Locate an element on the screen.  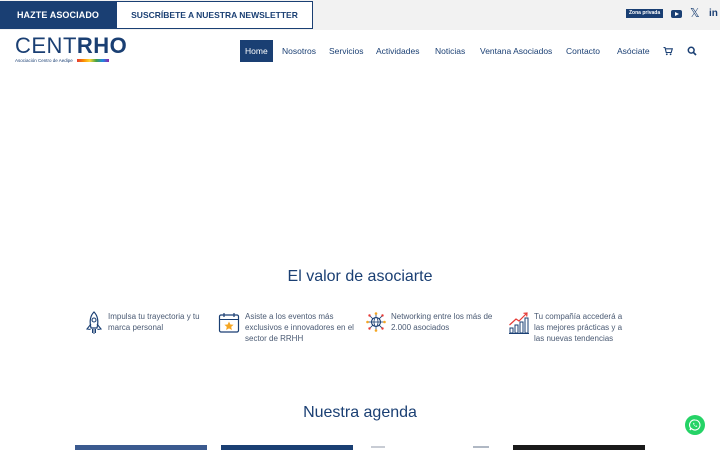
nav-servicios: Servicios is located at coordinates (346, 51).